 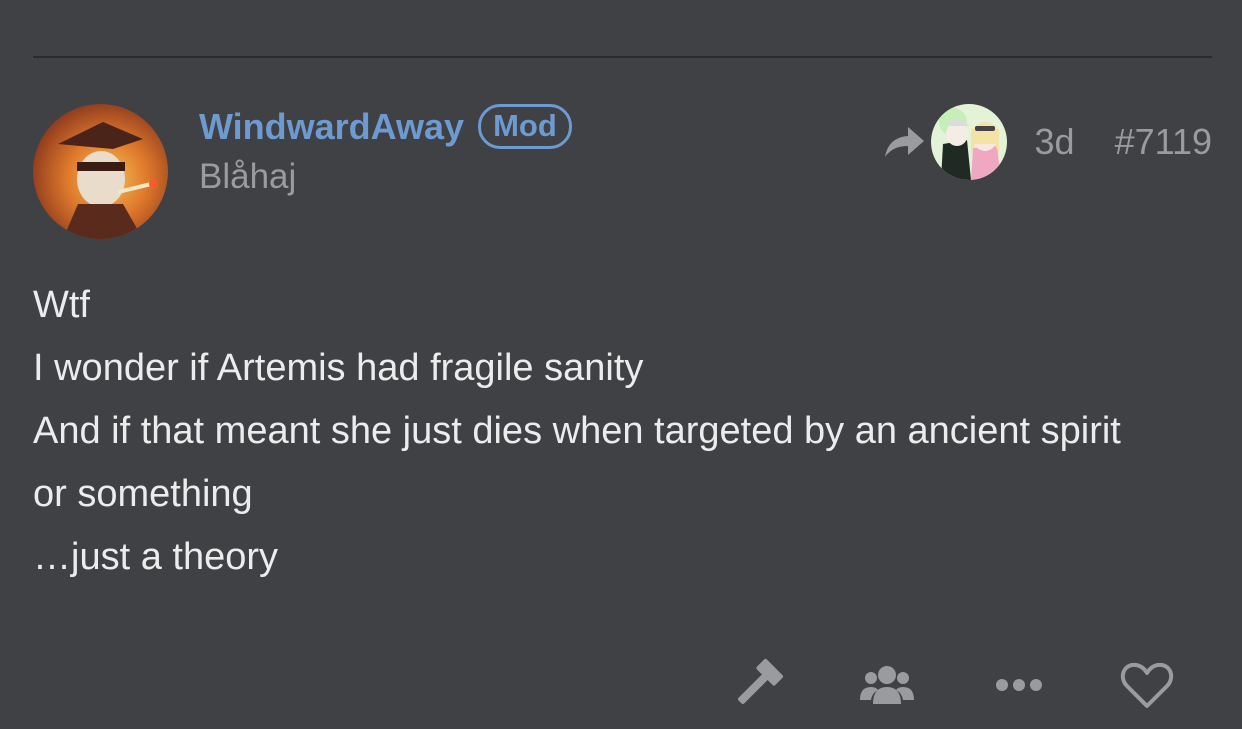 I want to click on author-subtitle: Blåhaj, so click(x=248, y=176).